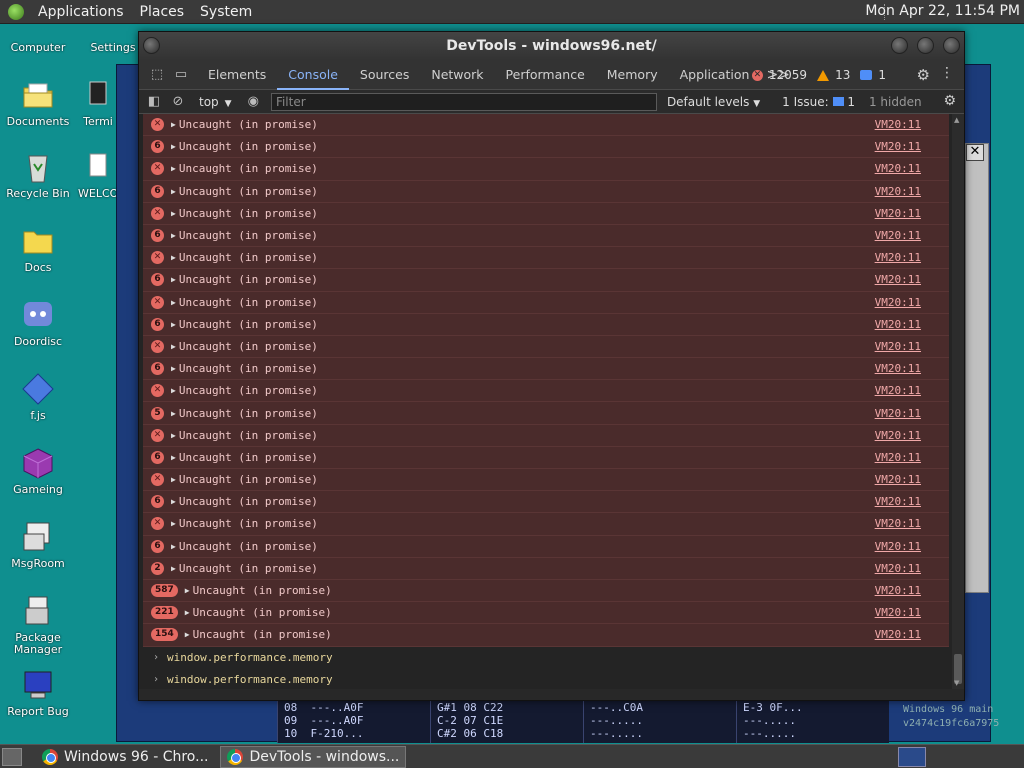 This screenshot has width=1024, height=768. What do you see at coordinates (632, 75) in the screenshot?
I see `tab-memory: Memory` at bounding box center [632, 75].